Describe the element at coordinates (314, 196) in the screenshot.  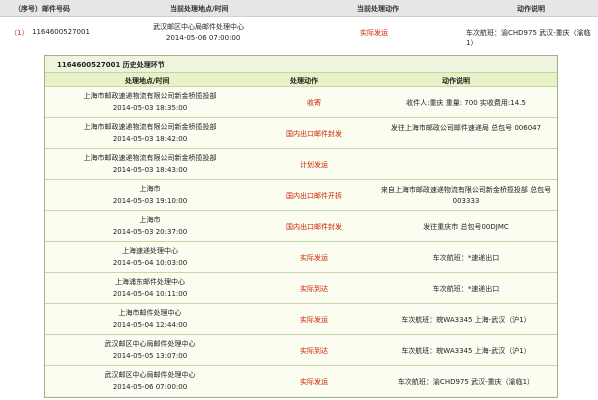
I see `row-action: 国内出口邮件开拆` at that location.